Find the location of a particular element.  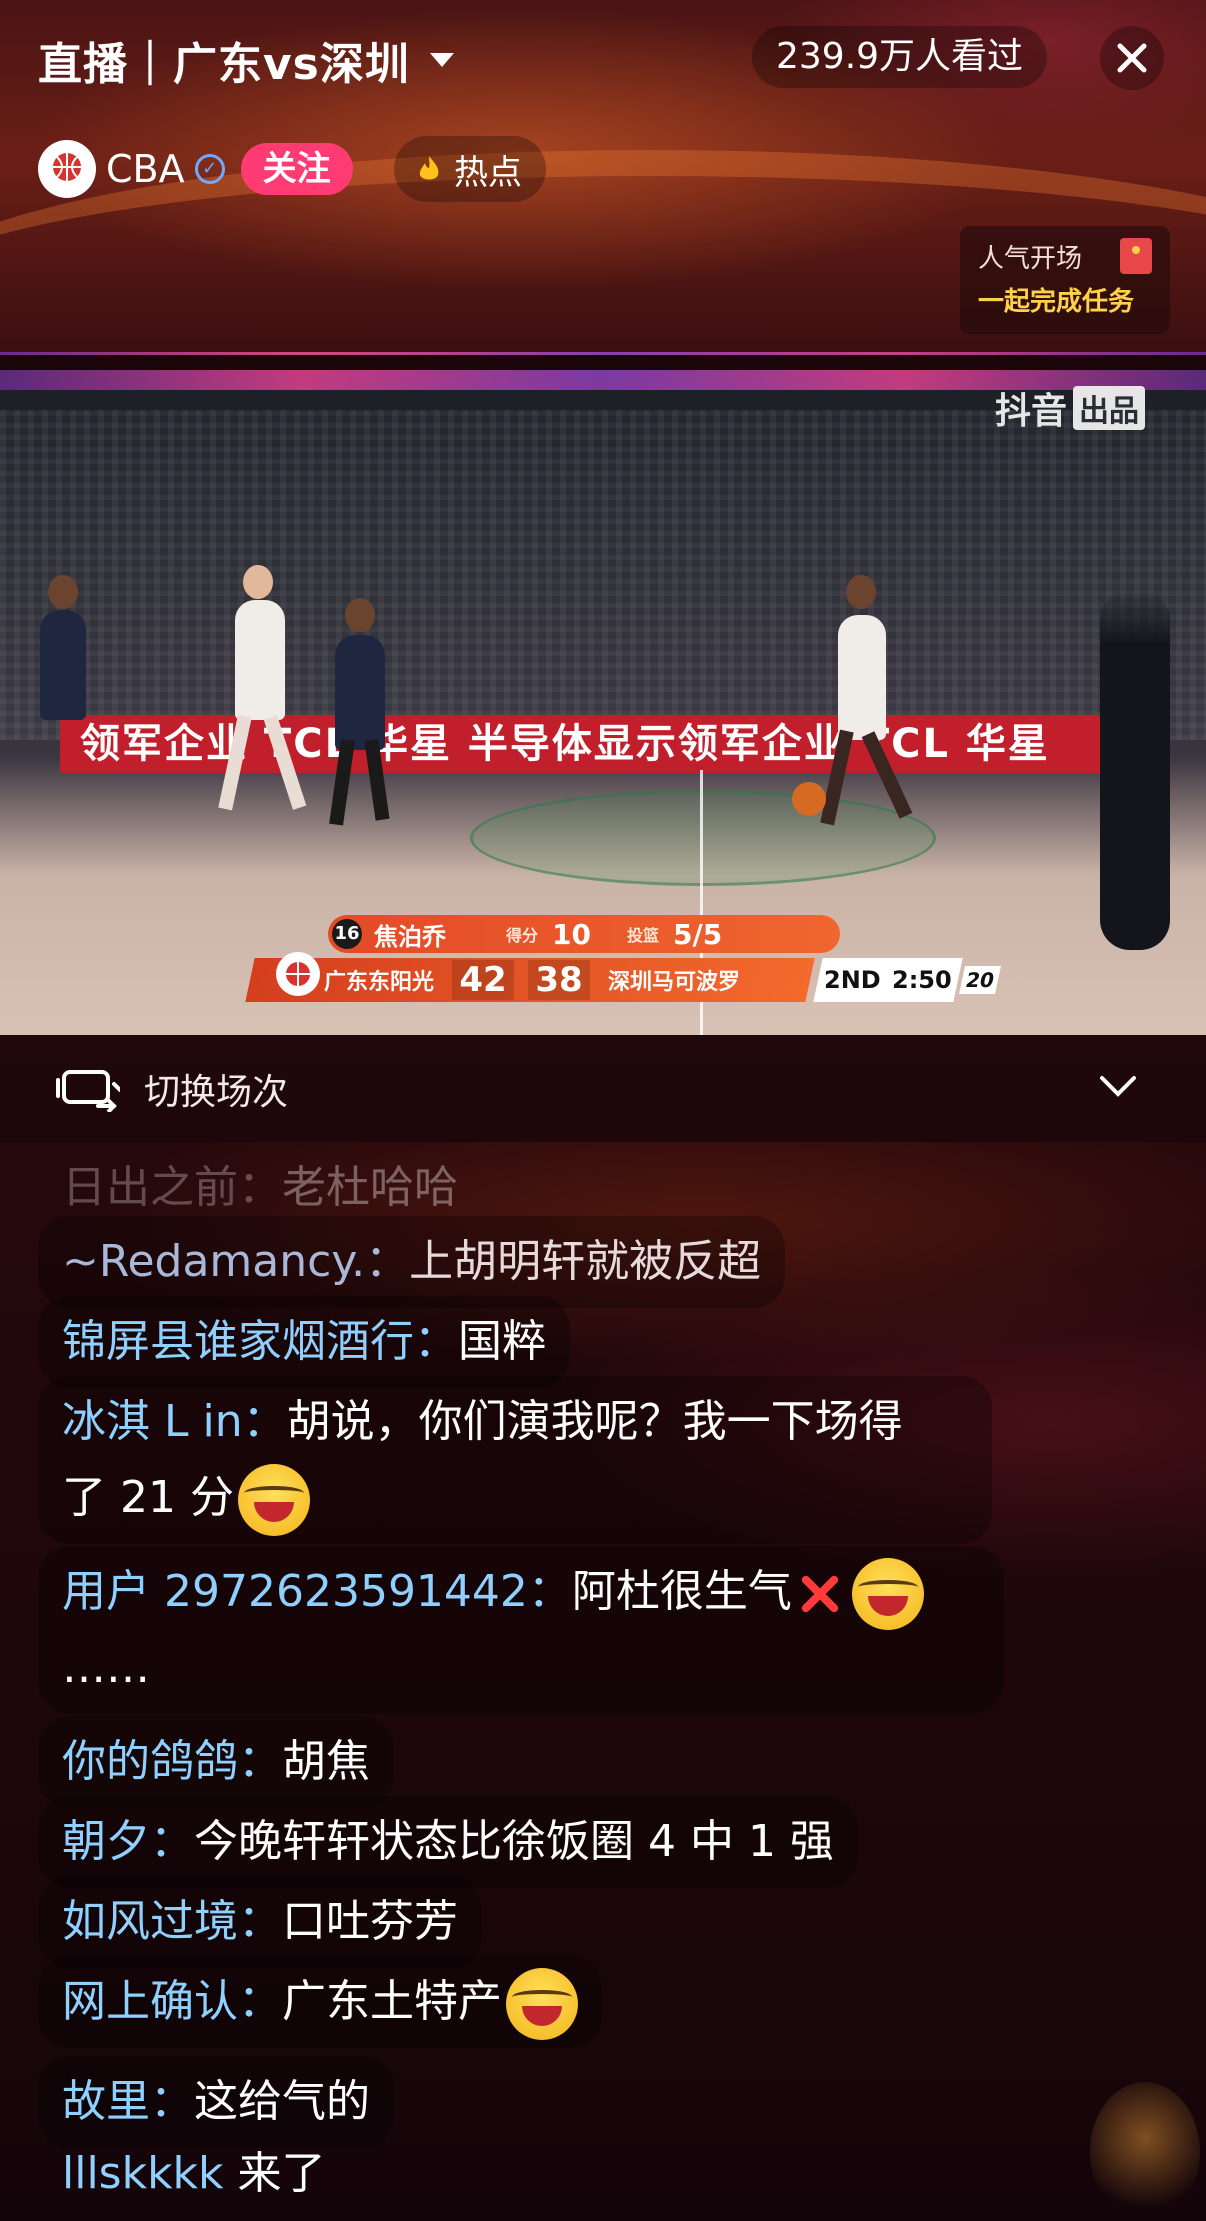

chat-text: 这给气的 is located at coordinates (282, 2101).